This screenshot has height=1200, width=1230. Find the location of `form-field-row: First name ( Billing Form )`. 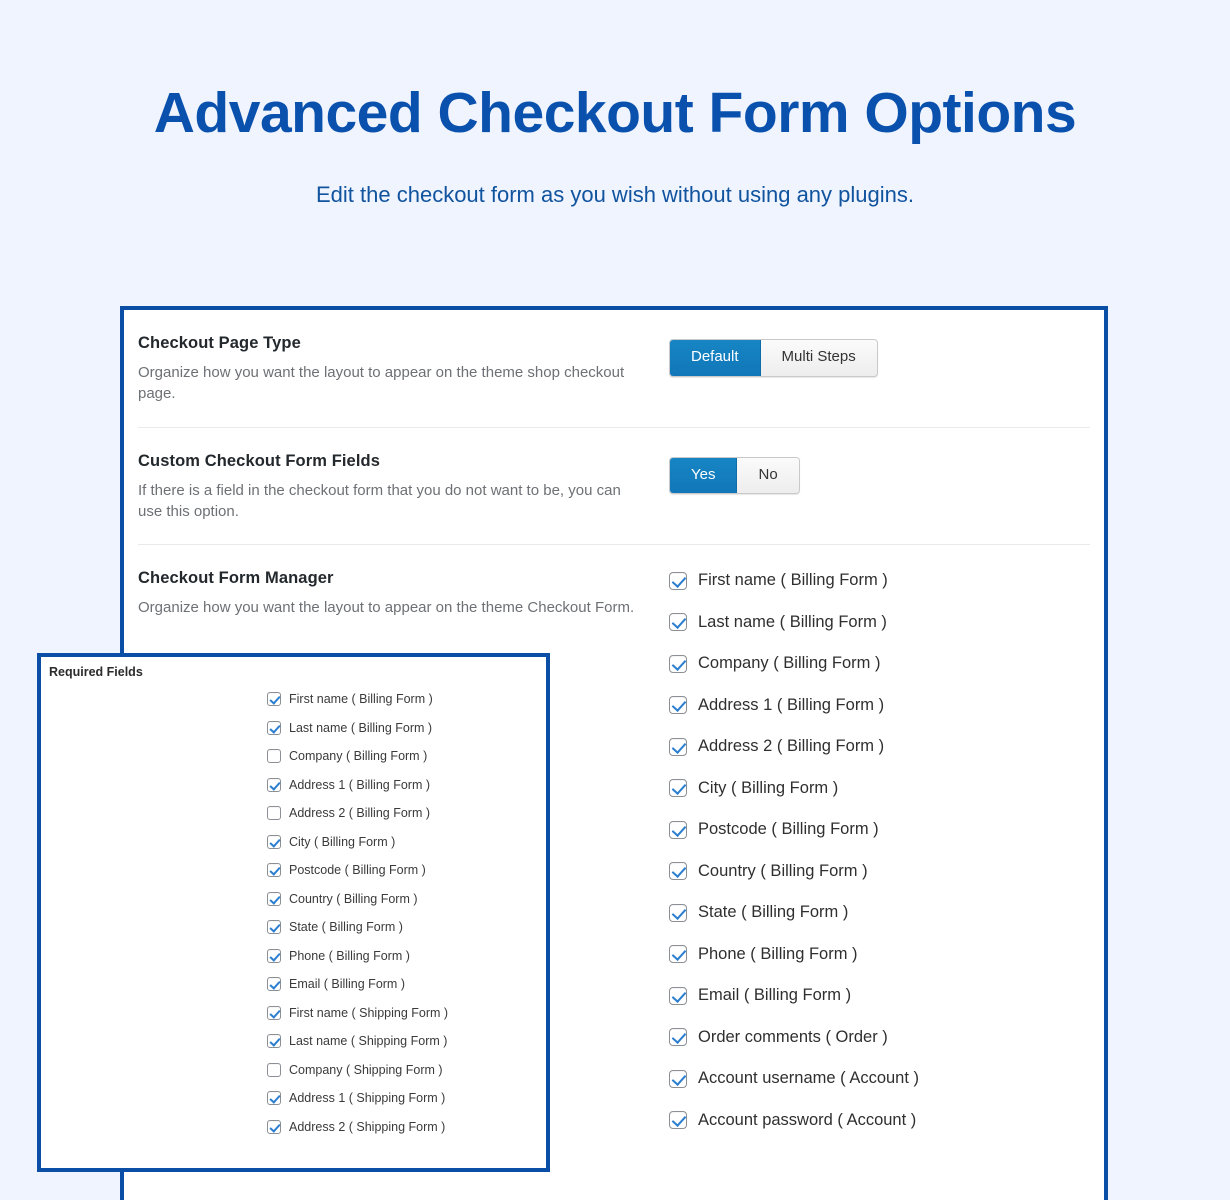

form-field-row: First name ( Billing Form ) is located at coordinates (879, 580).